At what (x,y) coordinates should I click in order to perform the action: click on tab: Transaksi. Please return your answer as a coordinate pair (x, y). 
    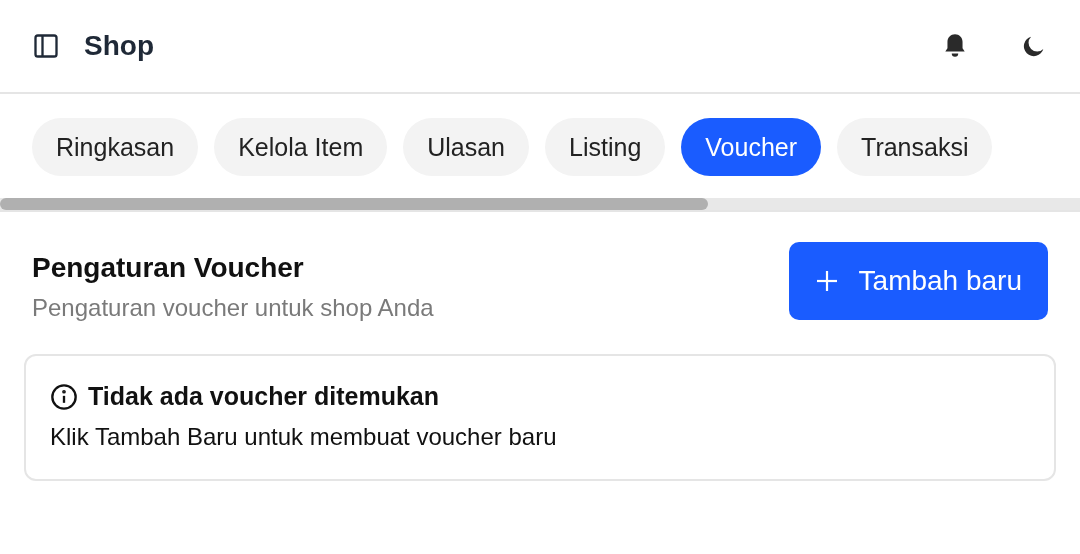
    Looking at the image, I should click on (915, 147).